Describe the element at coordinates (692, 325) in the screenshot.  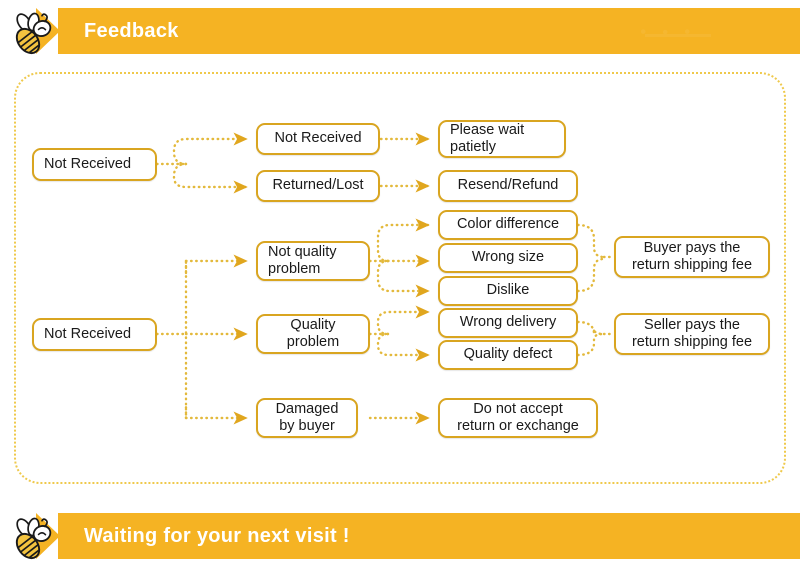
I see `node-line-1: Seller pays the` at that location.